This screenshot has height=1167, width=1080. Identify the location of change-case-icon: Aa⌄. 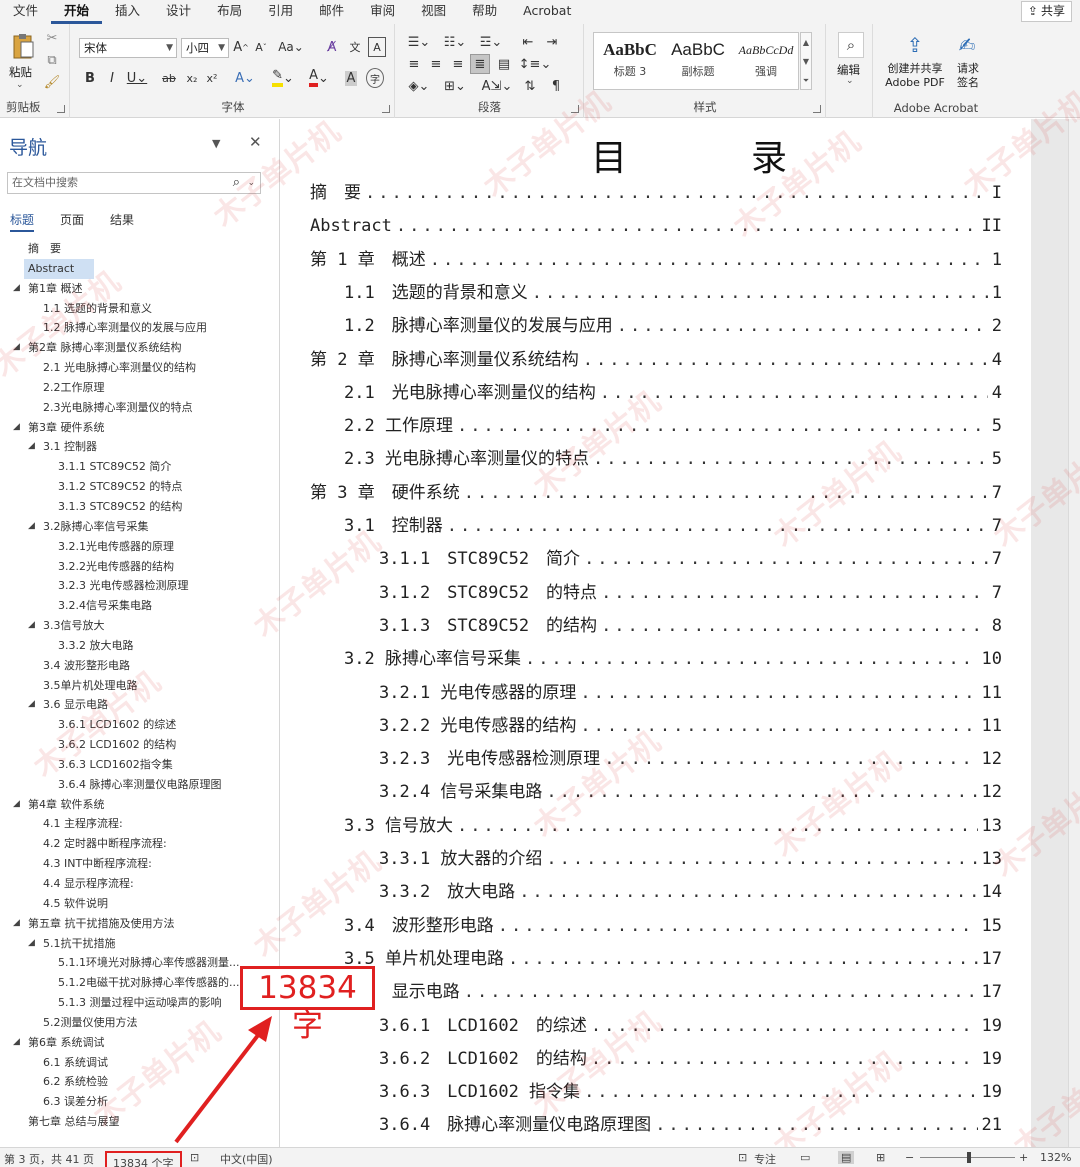
(291, 47).